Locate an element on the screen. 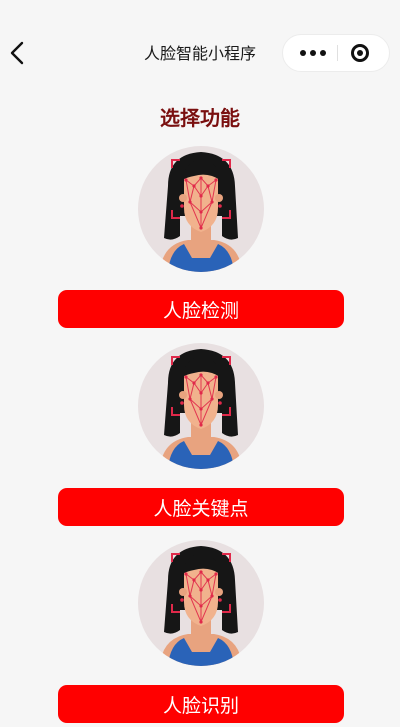  target-circle-icon is located at coordinates (360, 53).